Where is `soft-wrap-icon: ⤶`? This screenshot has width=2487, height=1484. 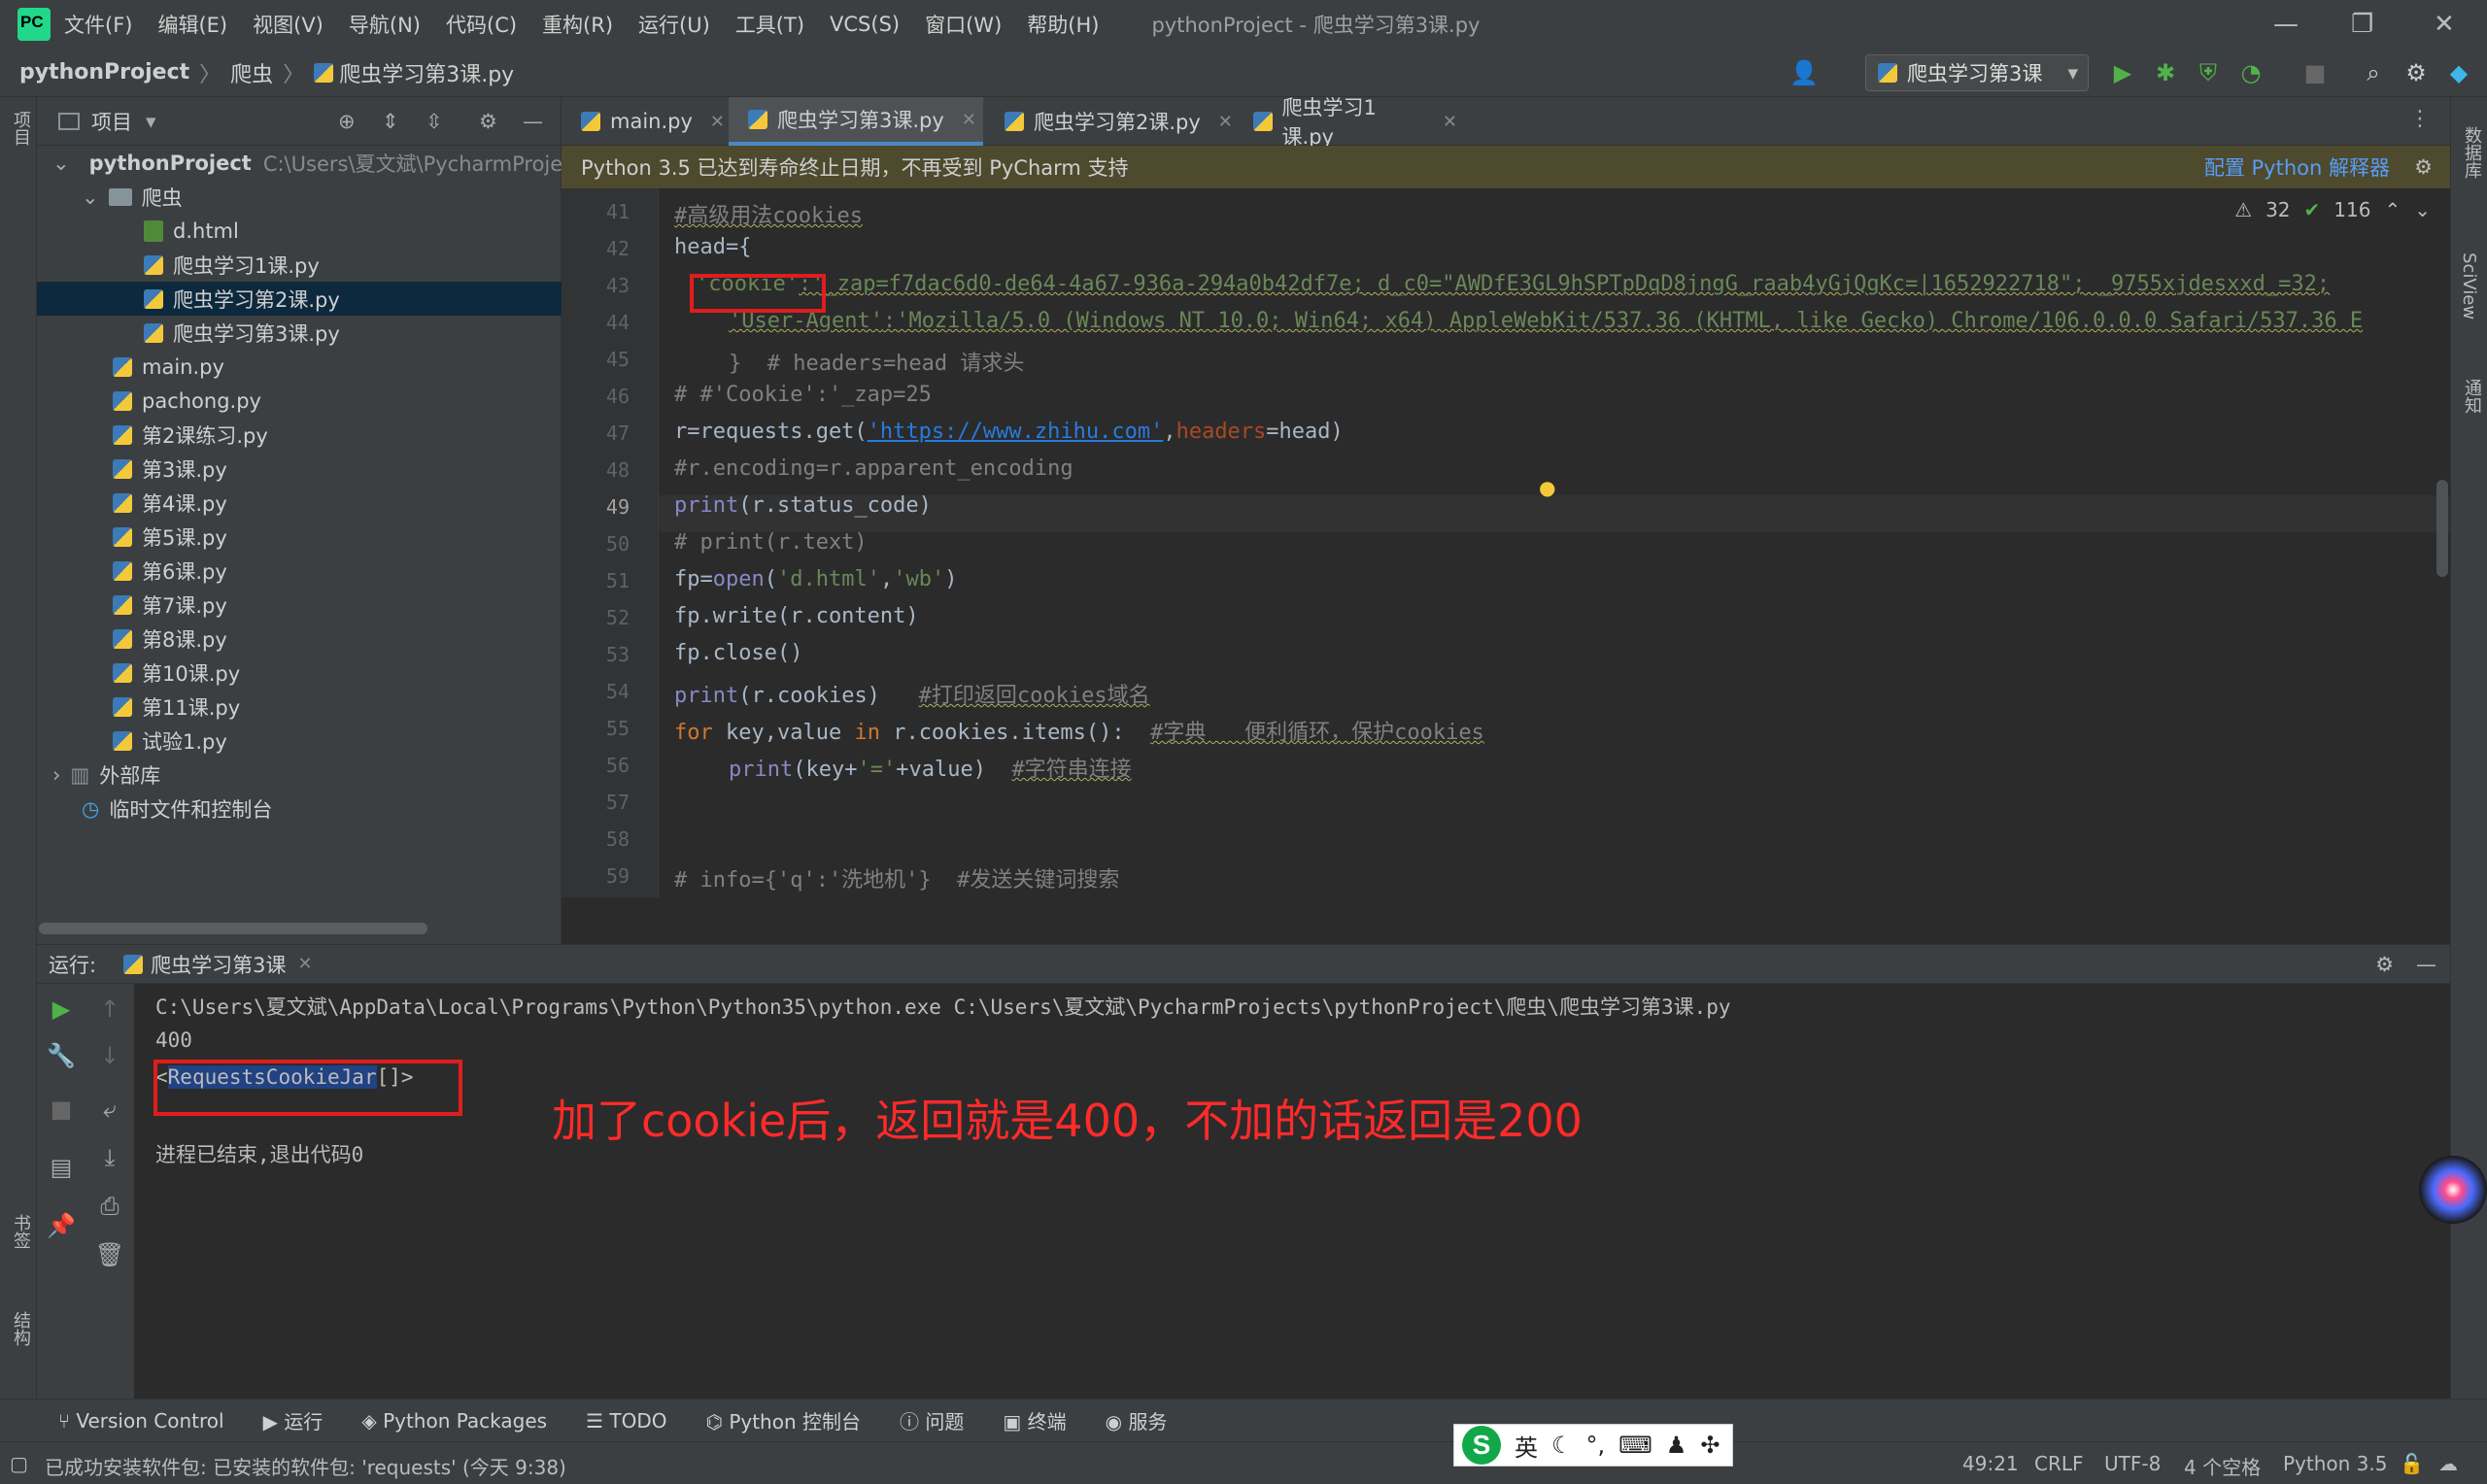 soft-wrap-icon: ⤶ is located at coordinates (109, 1109).